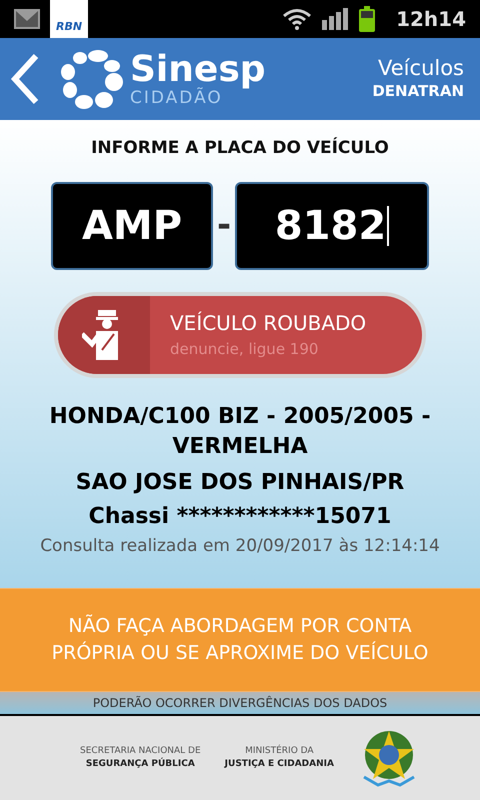 This screenshot has height=800, width=480. What do you see at coordinates (198, 70) in the screenshot?
I see `brand-name: Sinesp` at bounding box center [198, 70].